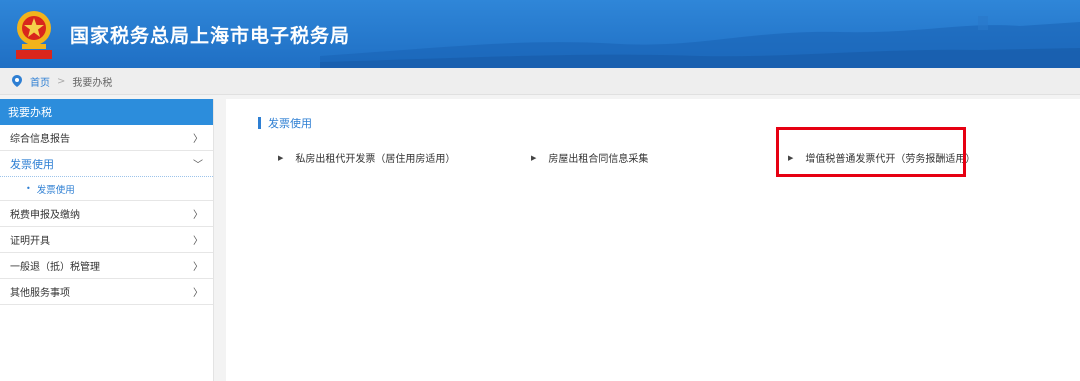  What do you see at coordinates (45, 215) in the screenshot?
I see `sidebar-item-label: 税费申报及缴纳` at bounding box center [45, 215].